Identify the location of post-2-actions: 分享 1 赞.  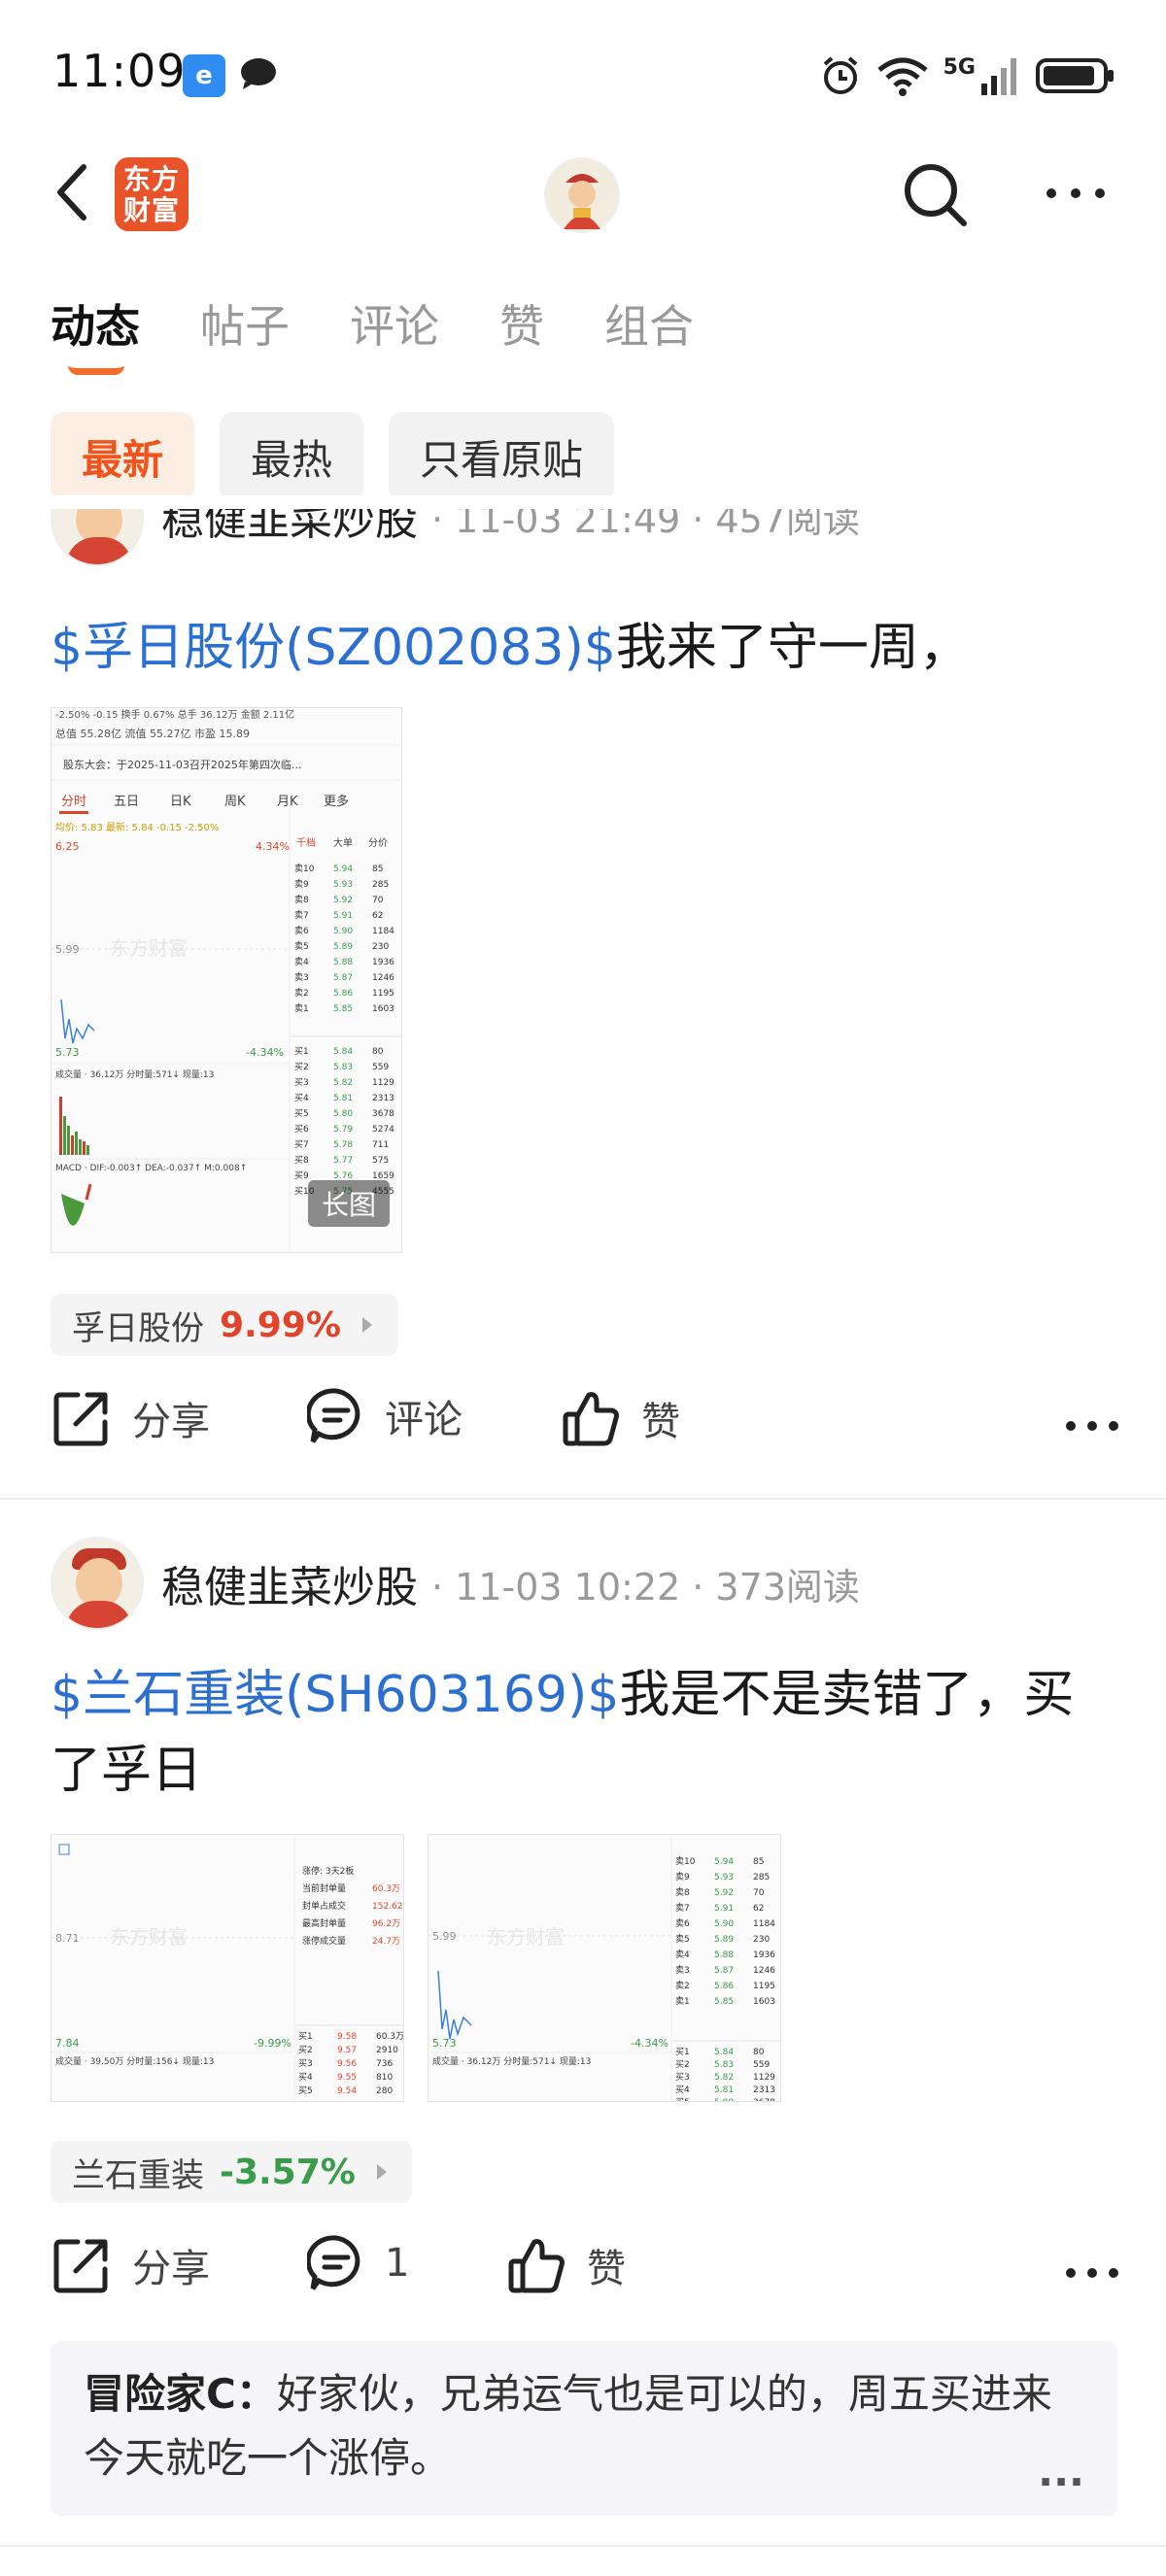
(585, 2273).